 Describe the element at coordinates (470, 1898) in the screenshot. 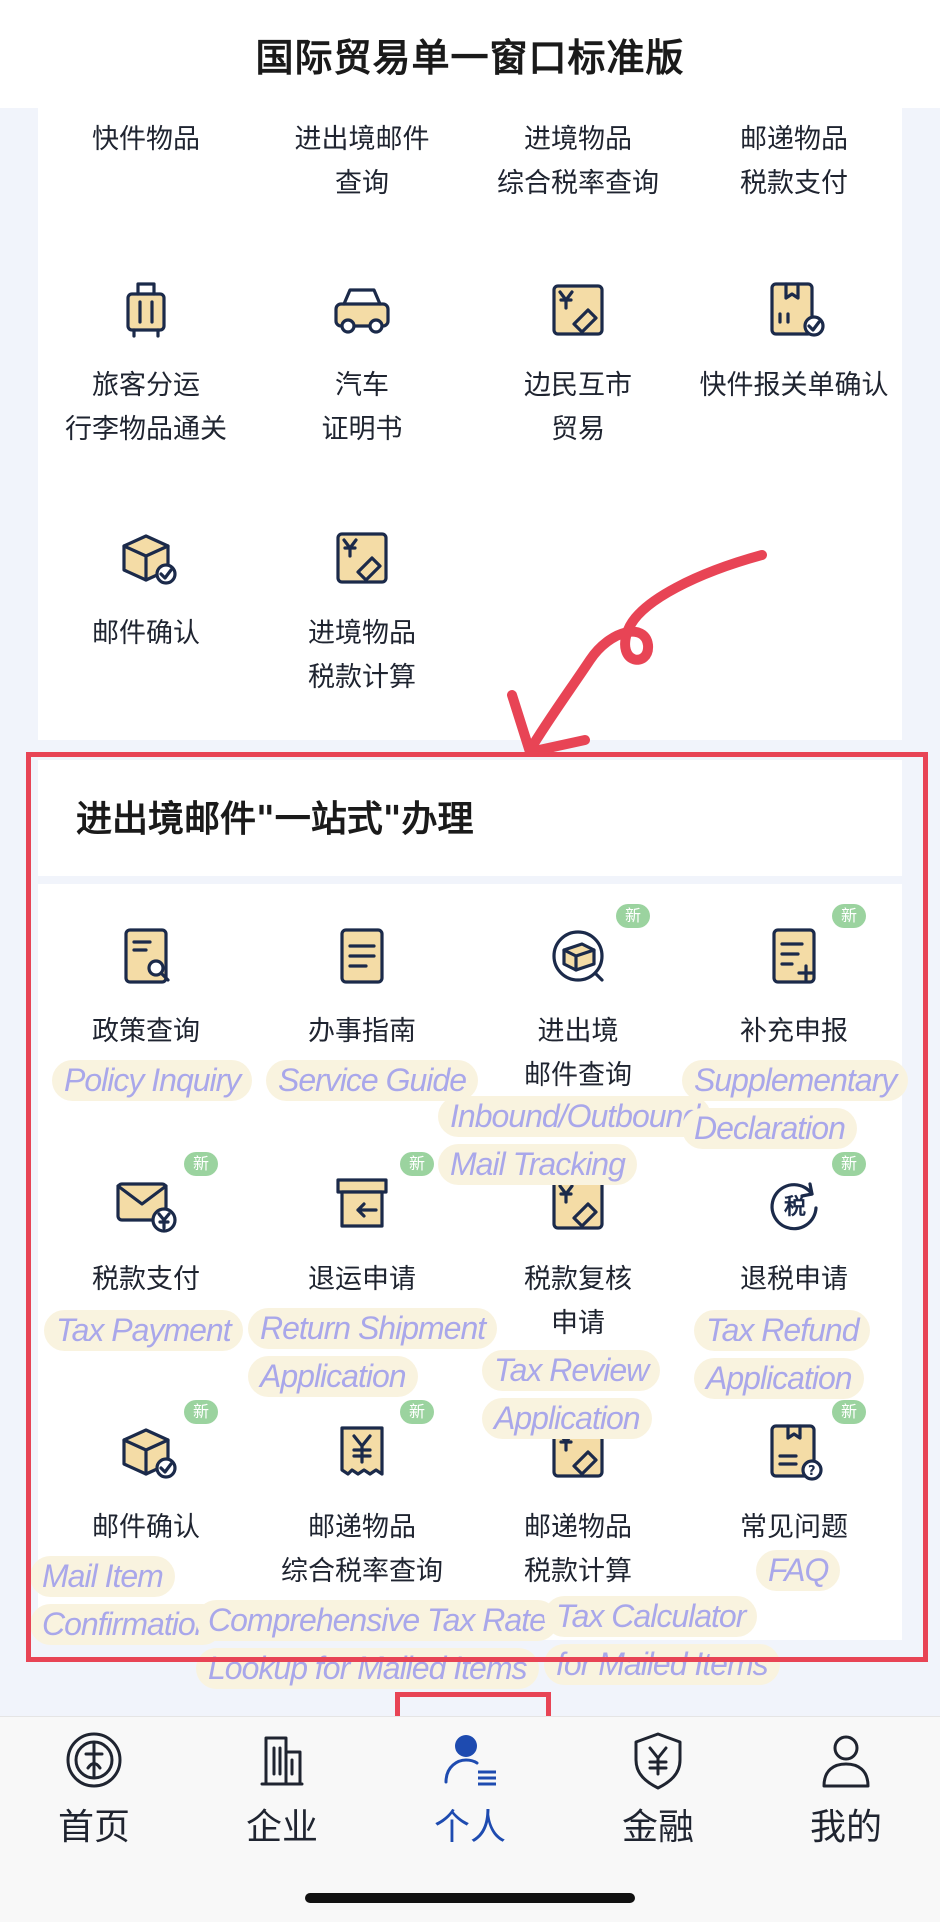

I see `home-indicator` at that location.